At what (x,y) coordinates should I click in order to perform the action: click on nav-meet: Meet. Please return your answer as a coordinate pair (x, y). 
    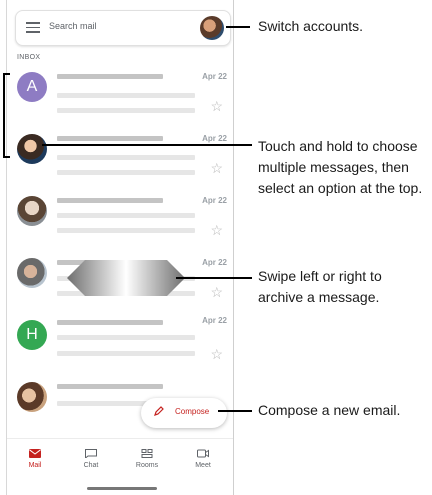
    Looking at the image, I should click on (203, 459).